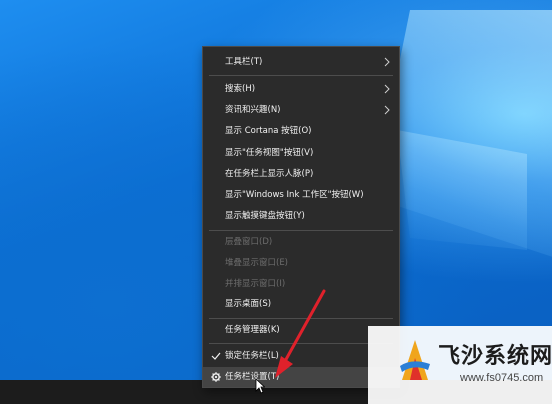  What do you see at coordinates (415, 360) in the screenshot?
I see `watermark-logo-icon` at bounding box center [415, 360].